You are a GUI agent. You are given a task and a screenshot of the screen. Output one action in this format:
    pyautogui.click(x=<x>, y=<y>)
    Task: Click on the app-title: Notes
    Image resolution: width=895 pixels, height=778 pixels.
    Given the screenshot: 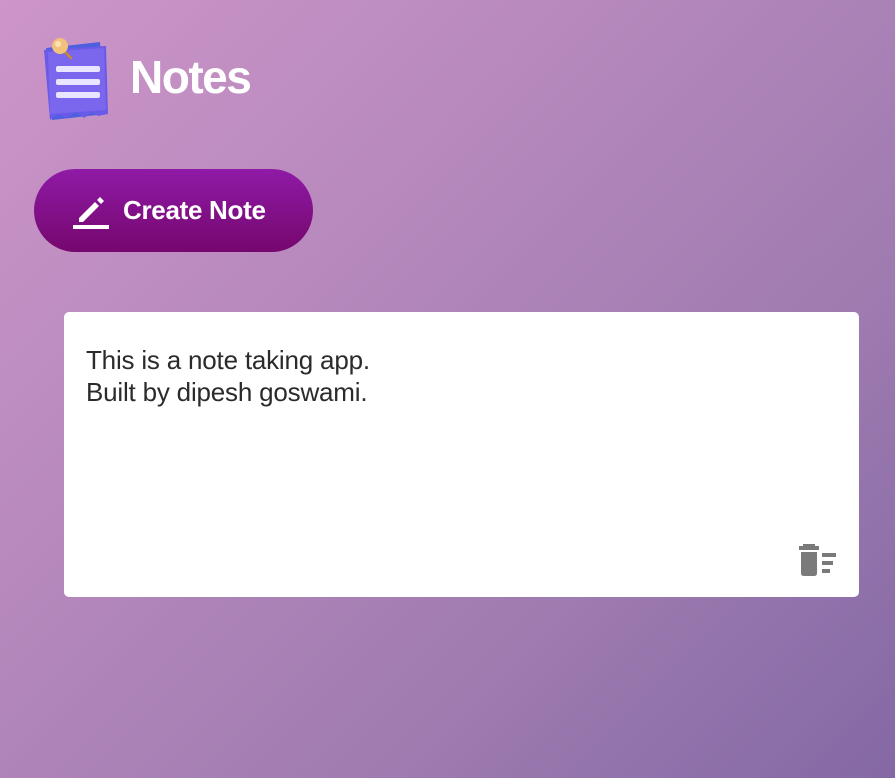 What is the action you would take?
    pyautogui.click(x=191, y=77)
    